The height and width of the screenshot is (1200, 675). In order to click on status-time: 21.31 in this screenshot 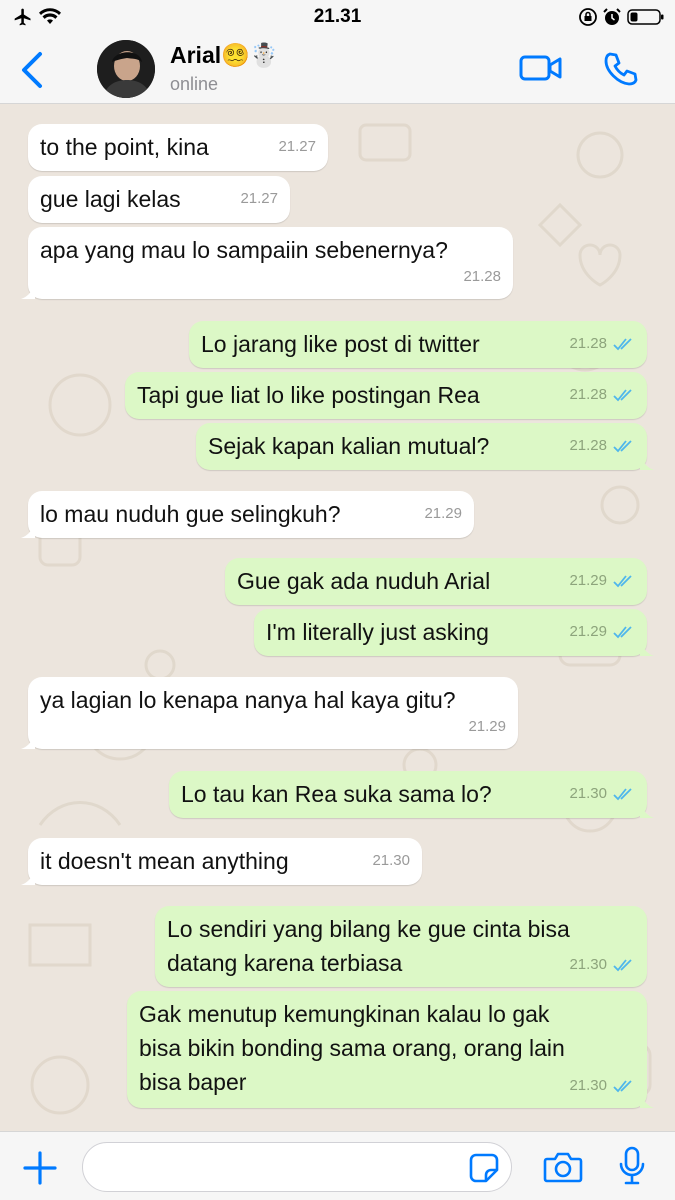, I will do `click(337, 16)`.